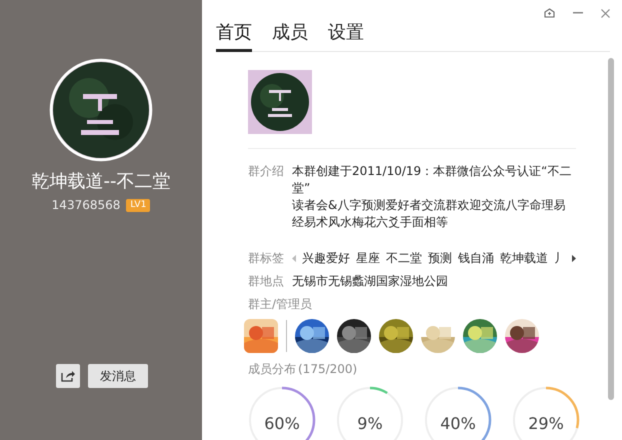  What do you see at coordinates (370, 424) in the screenshot?
I see `ring-value: 9%` at bounding box center [370, 424].